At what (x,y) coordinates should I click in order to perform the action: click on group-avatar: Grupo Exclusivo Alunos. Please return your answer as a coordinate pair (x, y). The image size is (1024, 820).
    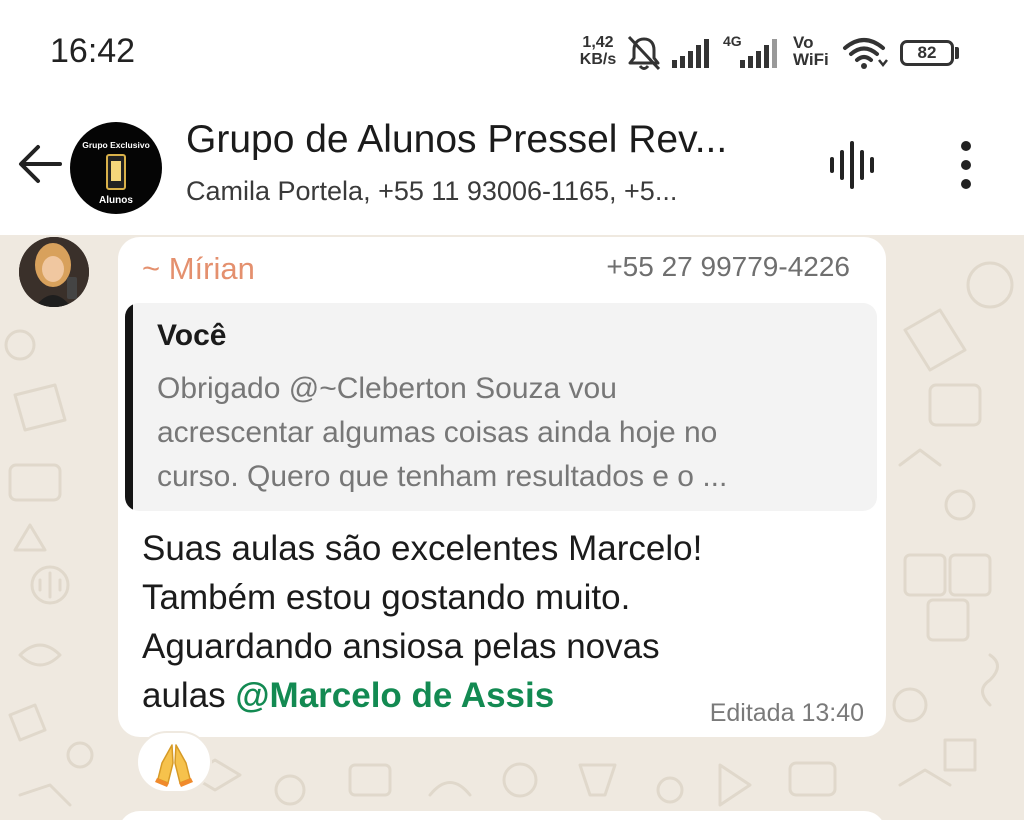
    Looking at the image, I should click on (116, 168).